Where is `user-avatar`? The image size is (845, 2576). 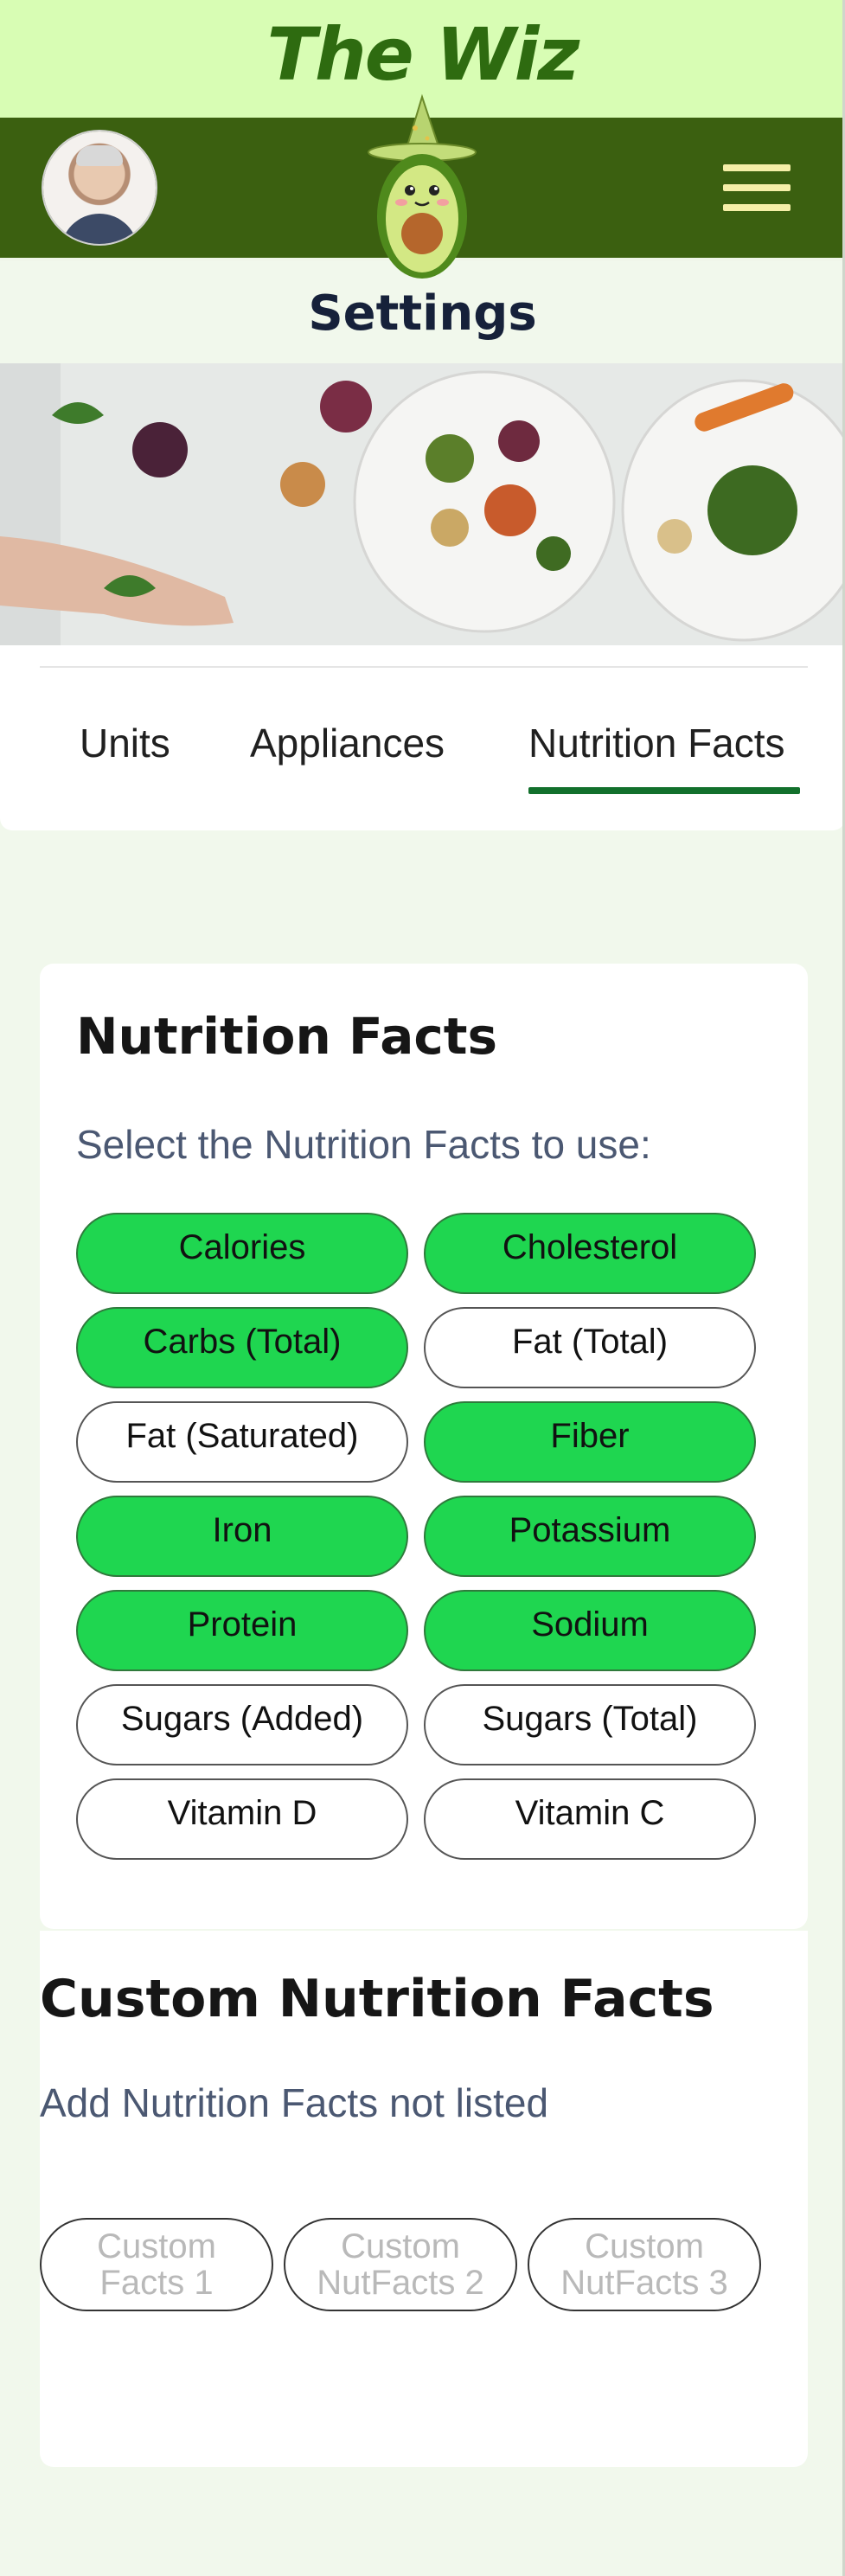 user-avatar is located at coordinates (99, 187).